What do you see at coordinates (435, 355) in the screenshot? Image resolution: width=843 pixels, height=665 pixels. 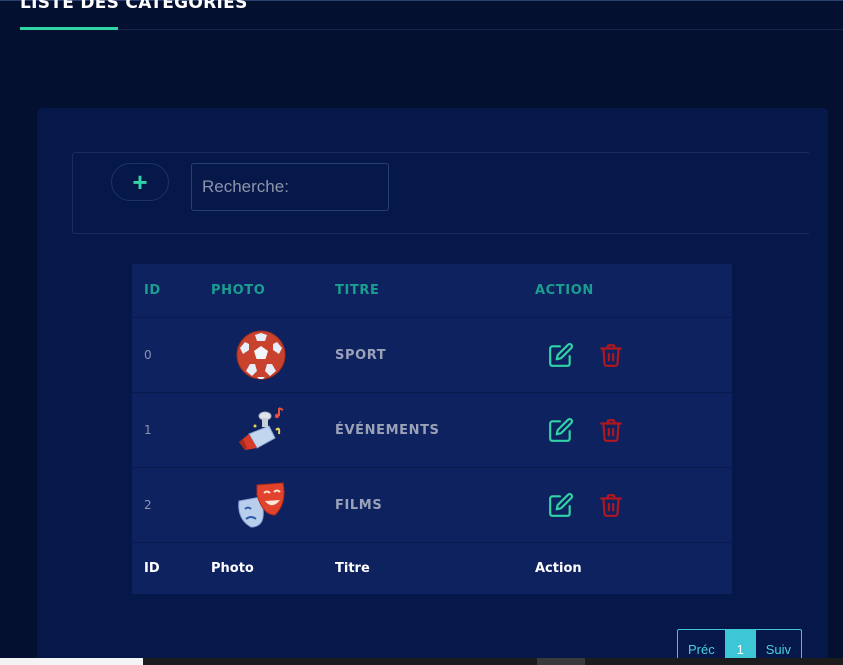 I see `row-title: SPORT` at bounding box center [435, 355].